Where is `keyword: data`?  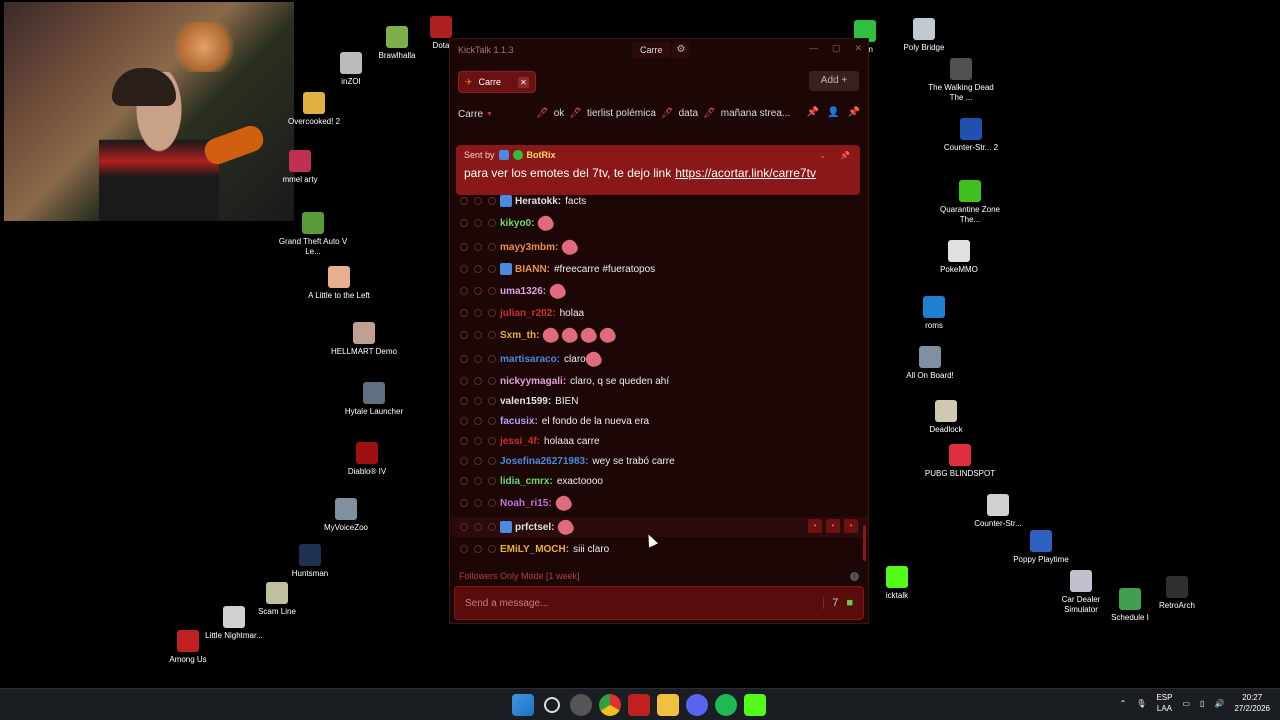 keyword: data is located at coordinates (688, 113).